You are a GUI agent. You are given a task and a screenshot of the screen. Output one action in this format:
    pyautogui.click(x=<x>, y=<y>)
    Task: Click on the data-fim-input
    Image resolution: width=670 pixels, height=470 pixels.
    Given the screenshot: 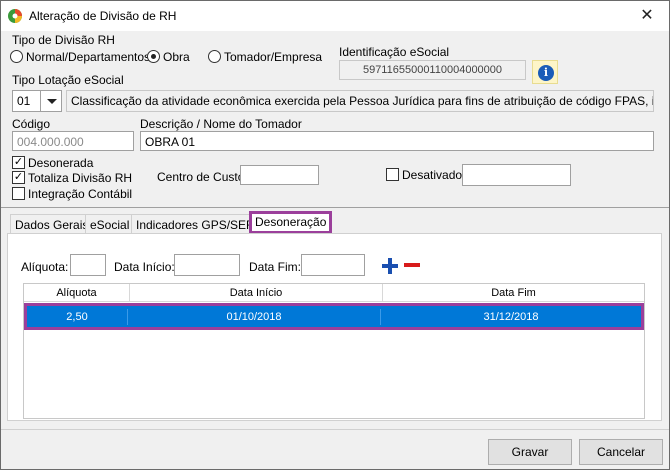 What is the action you would take?
    pyautogui.click(x=333, y=265)
    